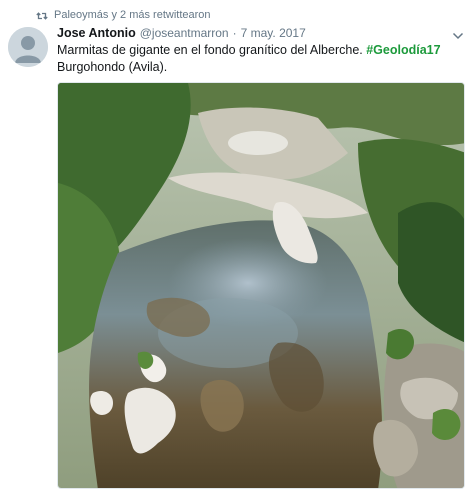 The width and height of the screenshot is (473, 497). What do you see at coordinates (42, 15) in the screenshot?
I see `retweet-icon` at bounding box center [42, 15].